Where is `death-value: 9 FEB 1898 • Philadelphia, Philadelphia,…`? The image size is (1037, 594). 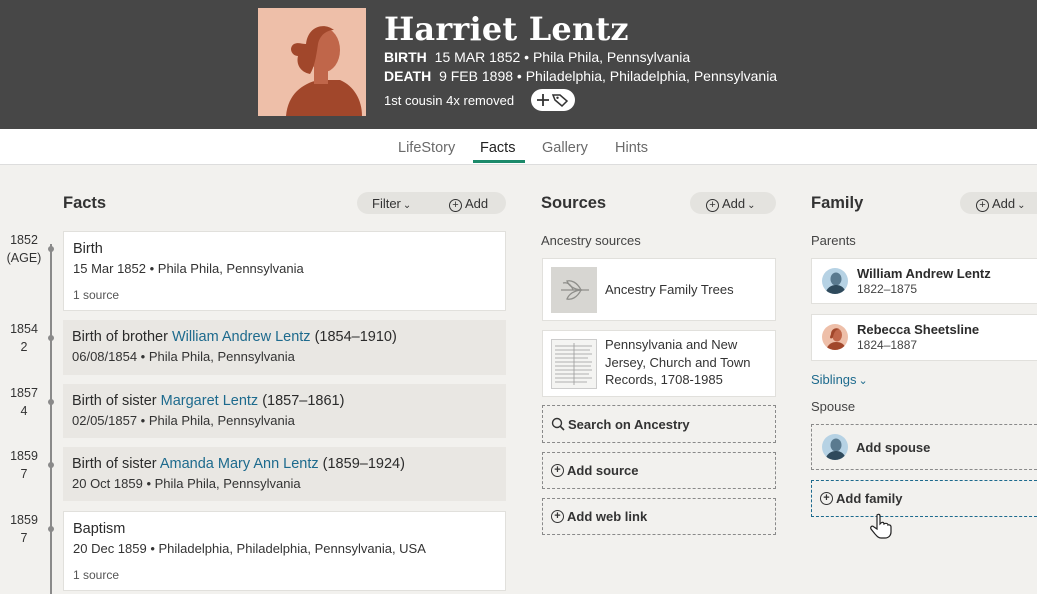 death-value: 9 FEB 1898 • Philadelphia, Philadelphia,… is located at coordinates (608, 76).